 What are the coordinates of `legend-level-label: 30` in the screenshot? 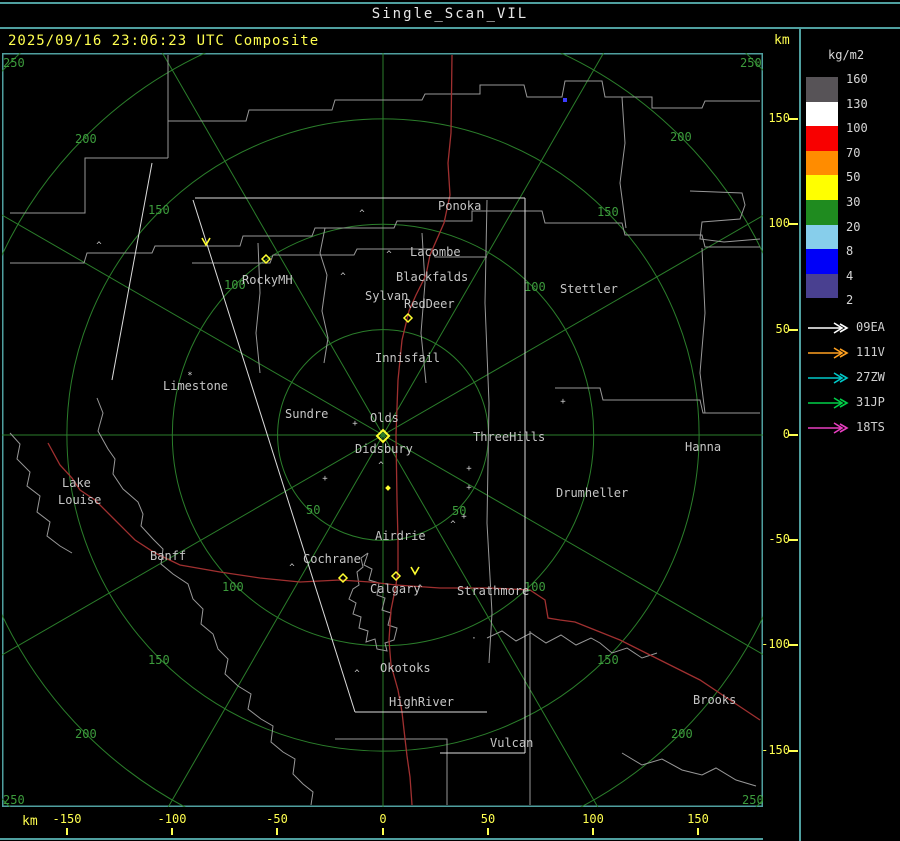 It's located at (853, 202).